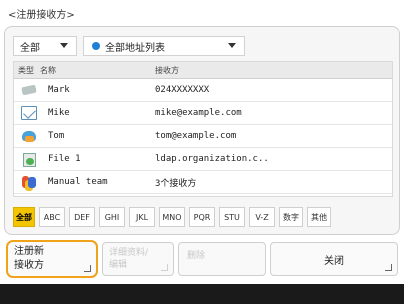  Describe the element at coordinates (212, 159) in the screenshot. I see `row-destination: ldap.organization.c..` at that location.